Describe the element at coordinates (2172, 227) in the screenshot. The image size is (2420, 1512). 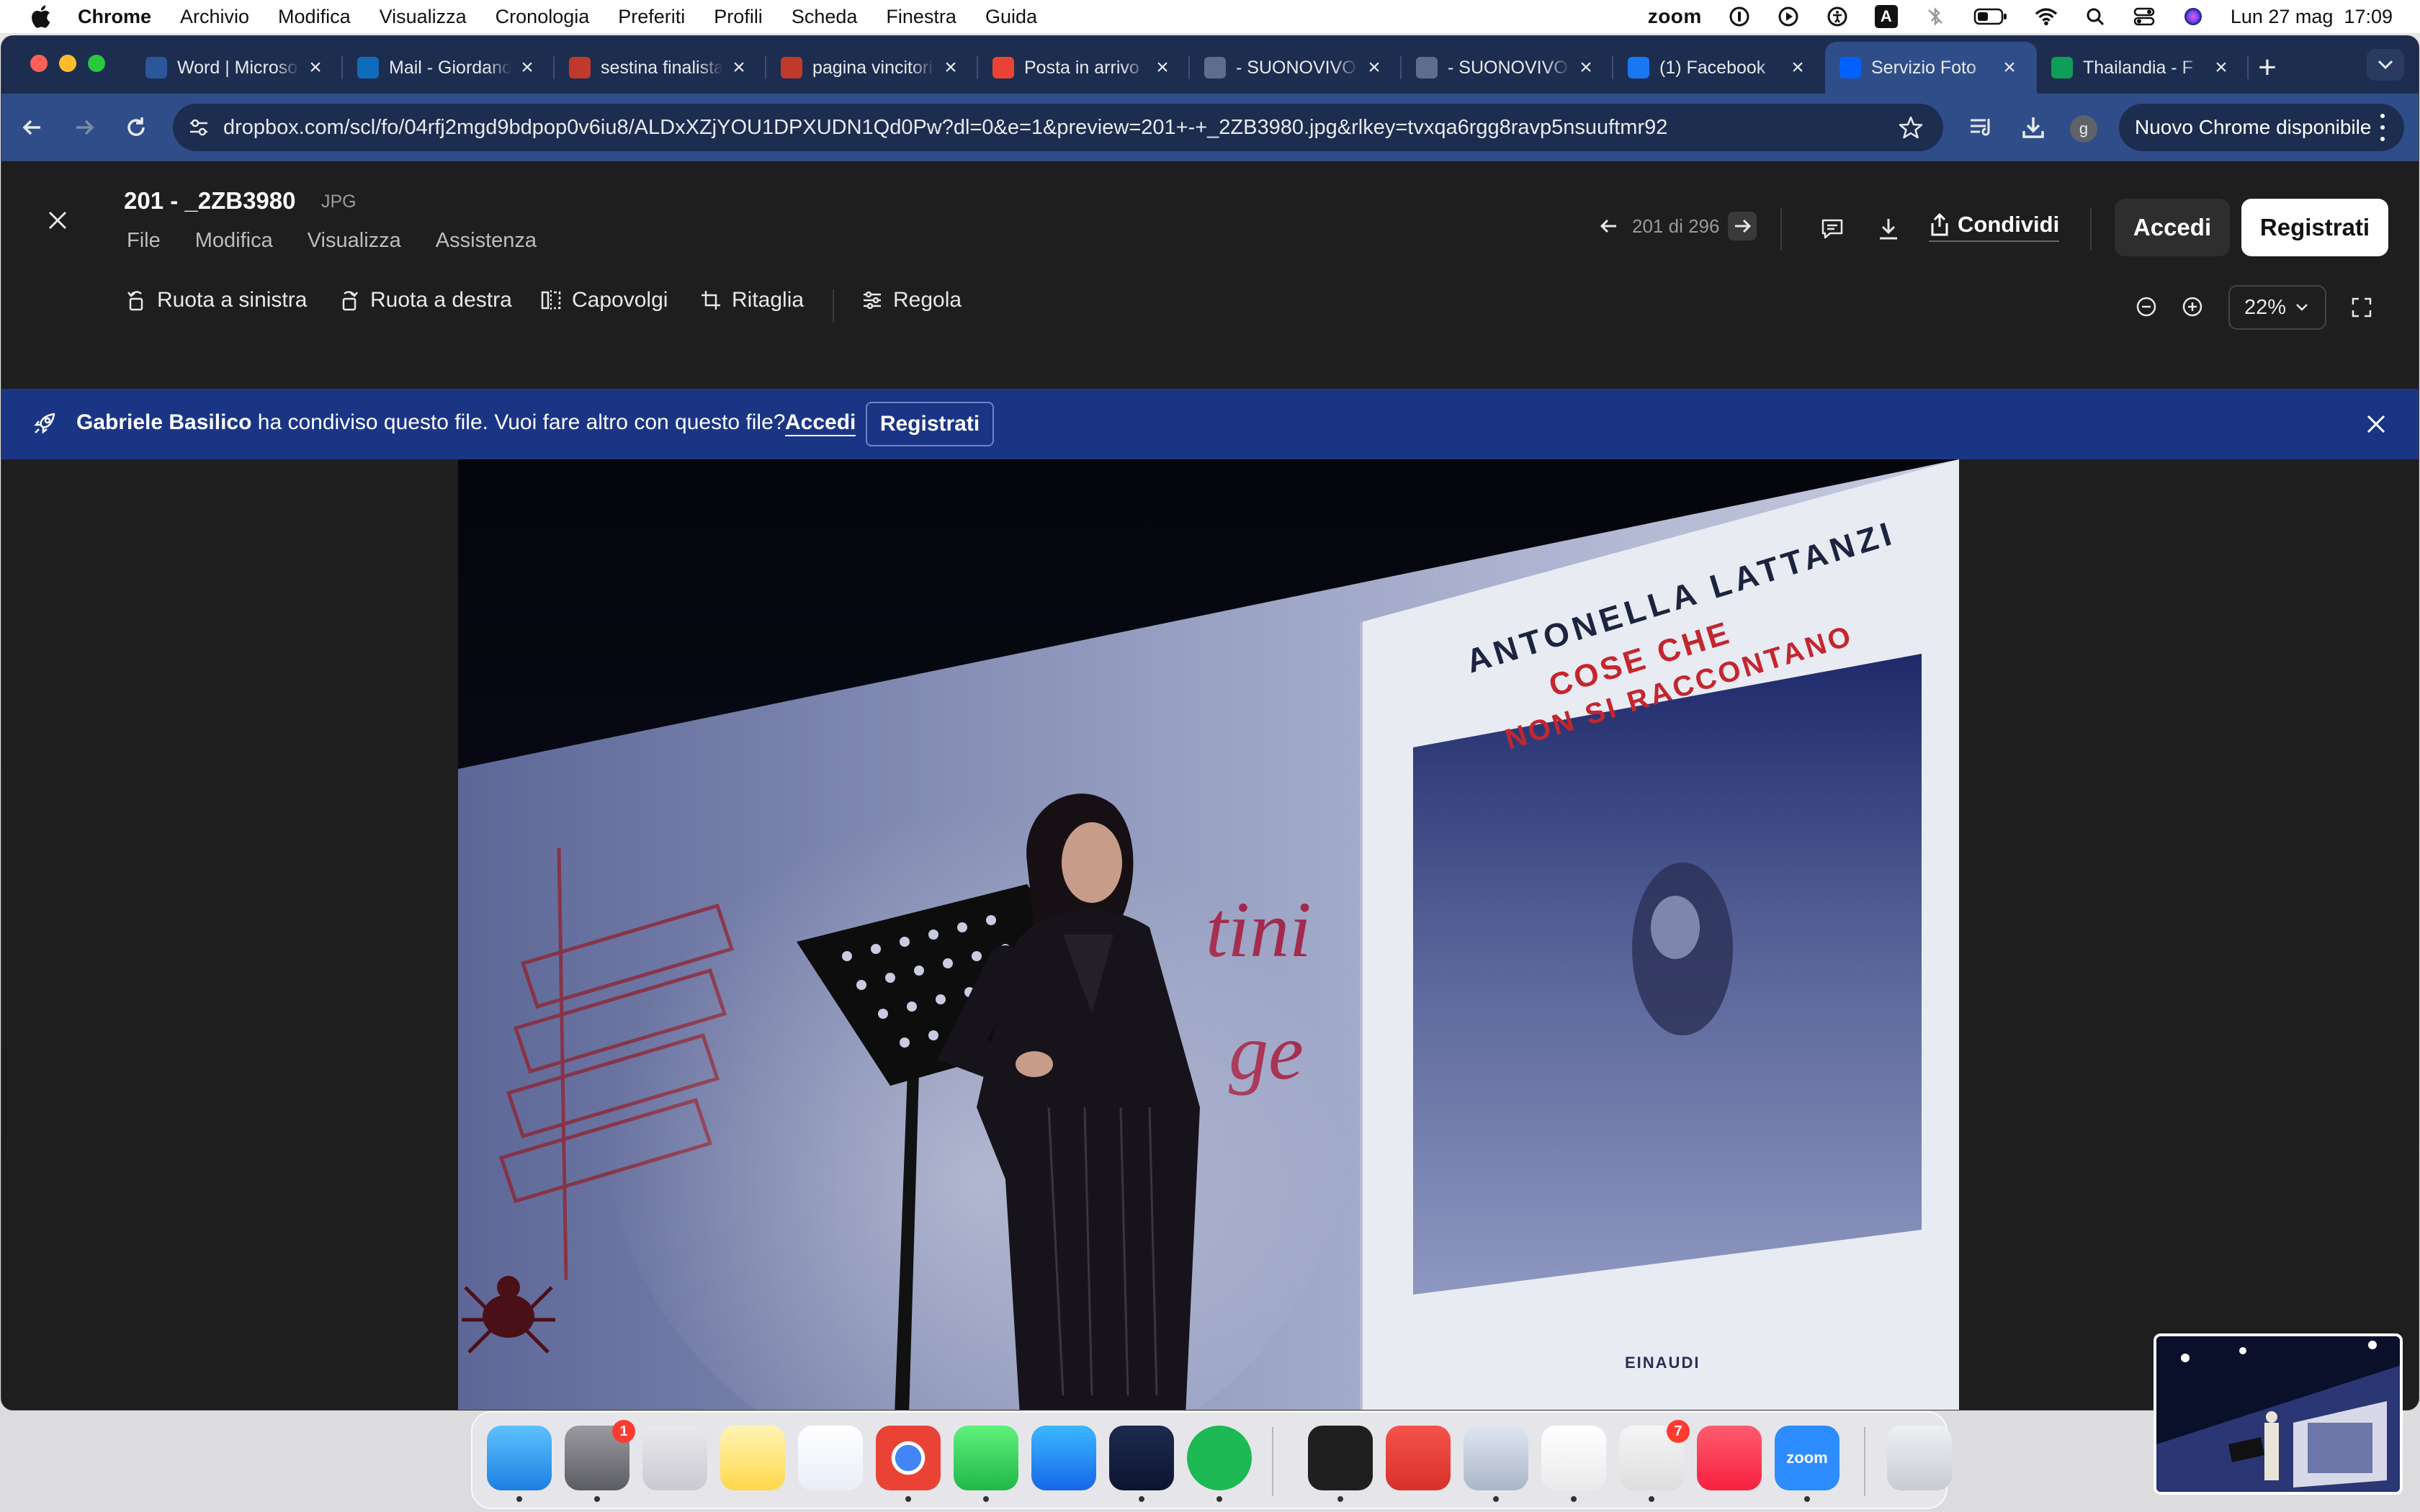
I see `login-button: Accedi` at that location.